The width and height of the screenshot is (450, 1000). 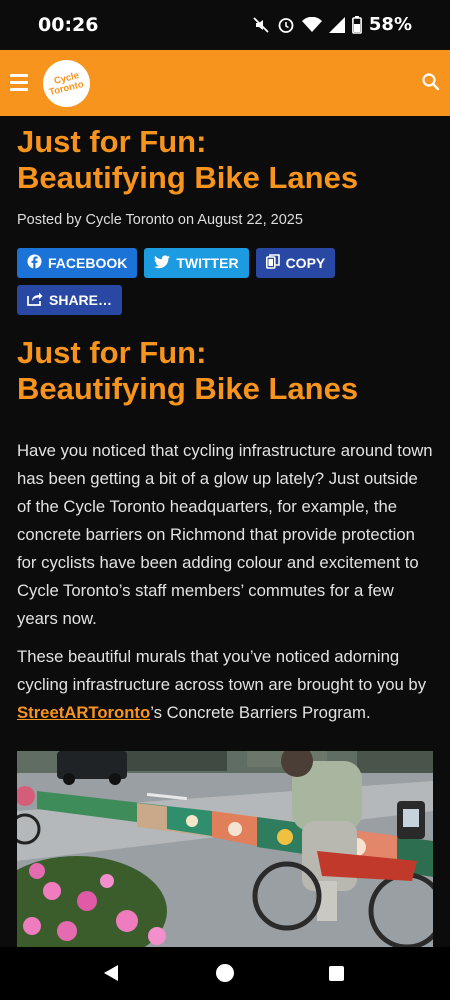 What do you see at coordinates (390, 24) in the screenshot?
I see `battery-percent: 58%` at bounding box center [390, 24].